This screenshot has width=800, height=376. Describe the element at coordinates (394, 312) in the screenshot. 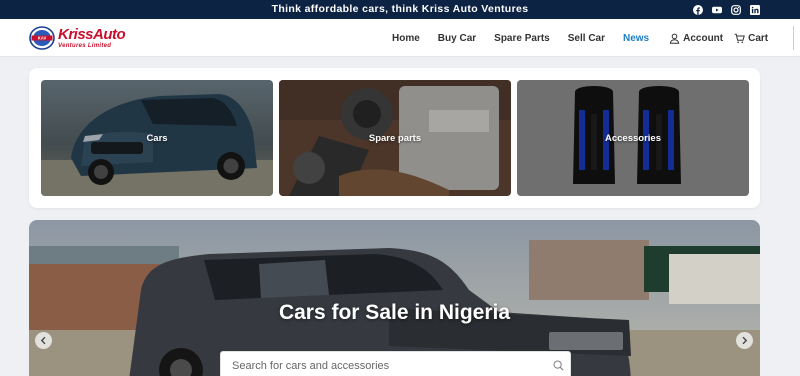

I see `hero-title: Cars for Sale in Nigeria` at that location.